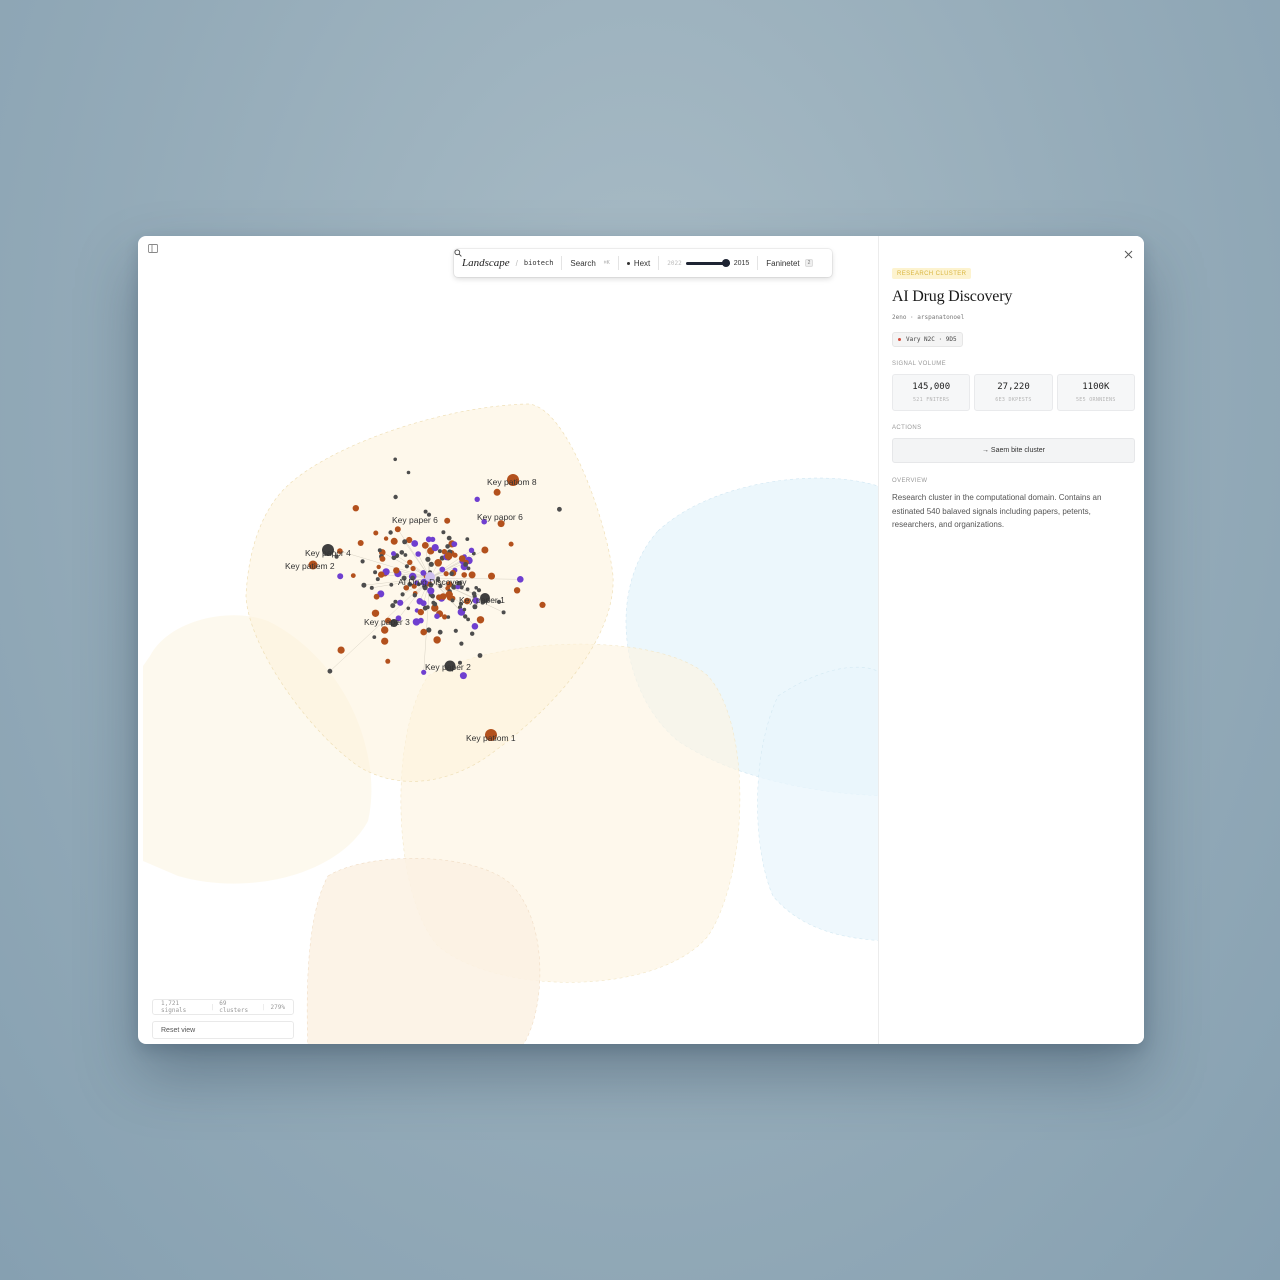  Describe the element at coordinates (223, 1030) in the screenshot. I see `reset-view-button: Reset view` at that location.